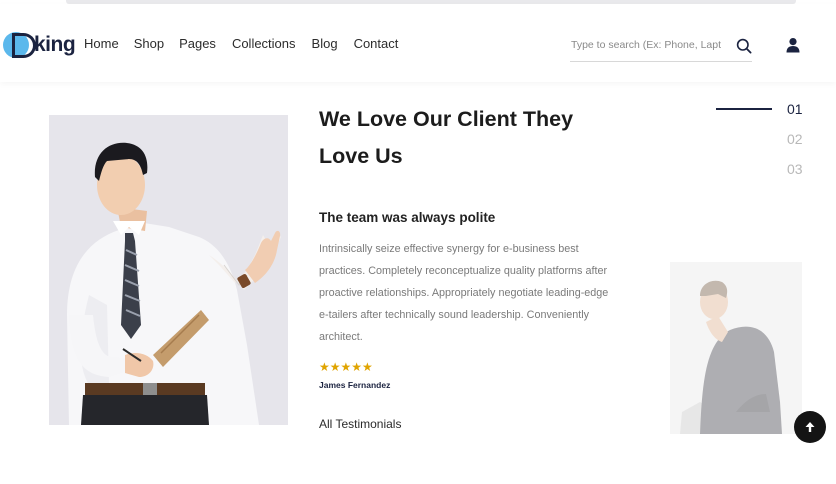 The width and height of the screenshot is (836, 484). Describe the element at coordinates (376, 43) in the screenshot. I see `nav-contact: Contact` at that location.